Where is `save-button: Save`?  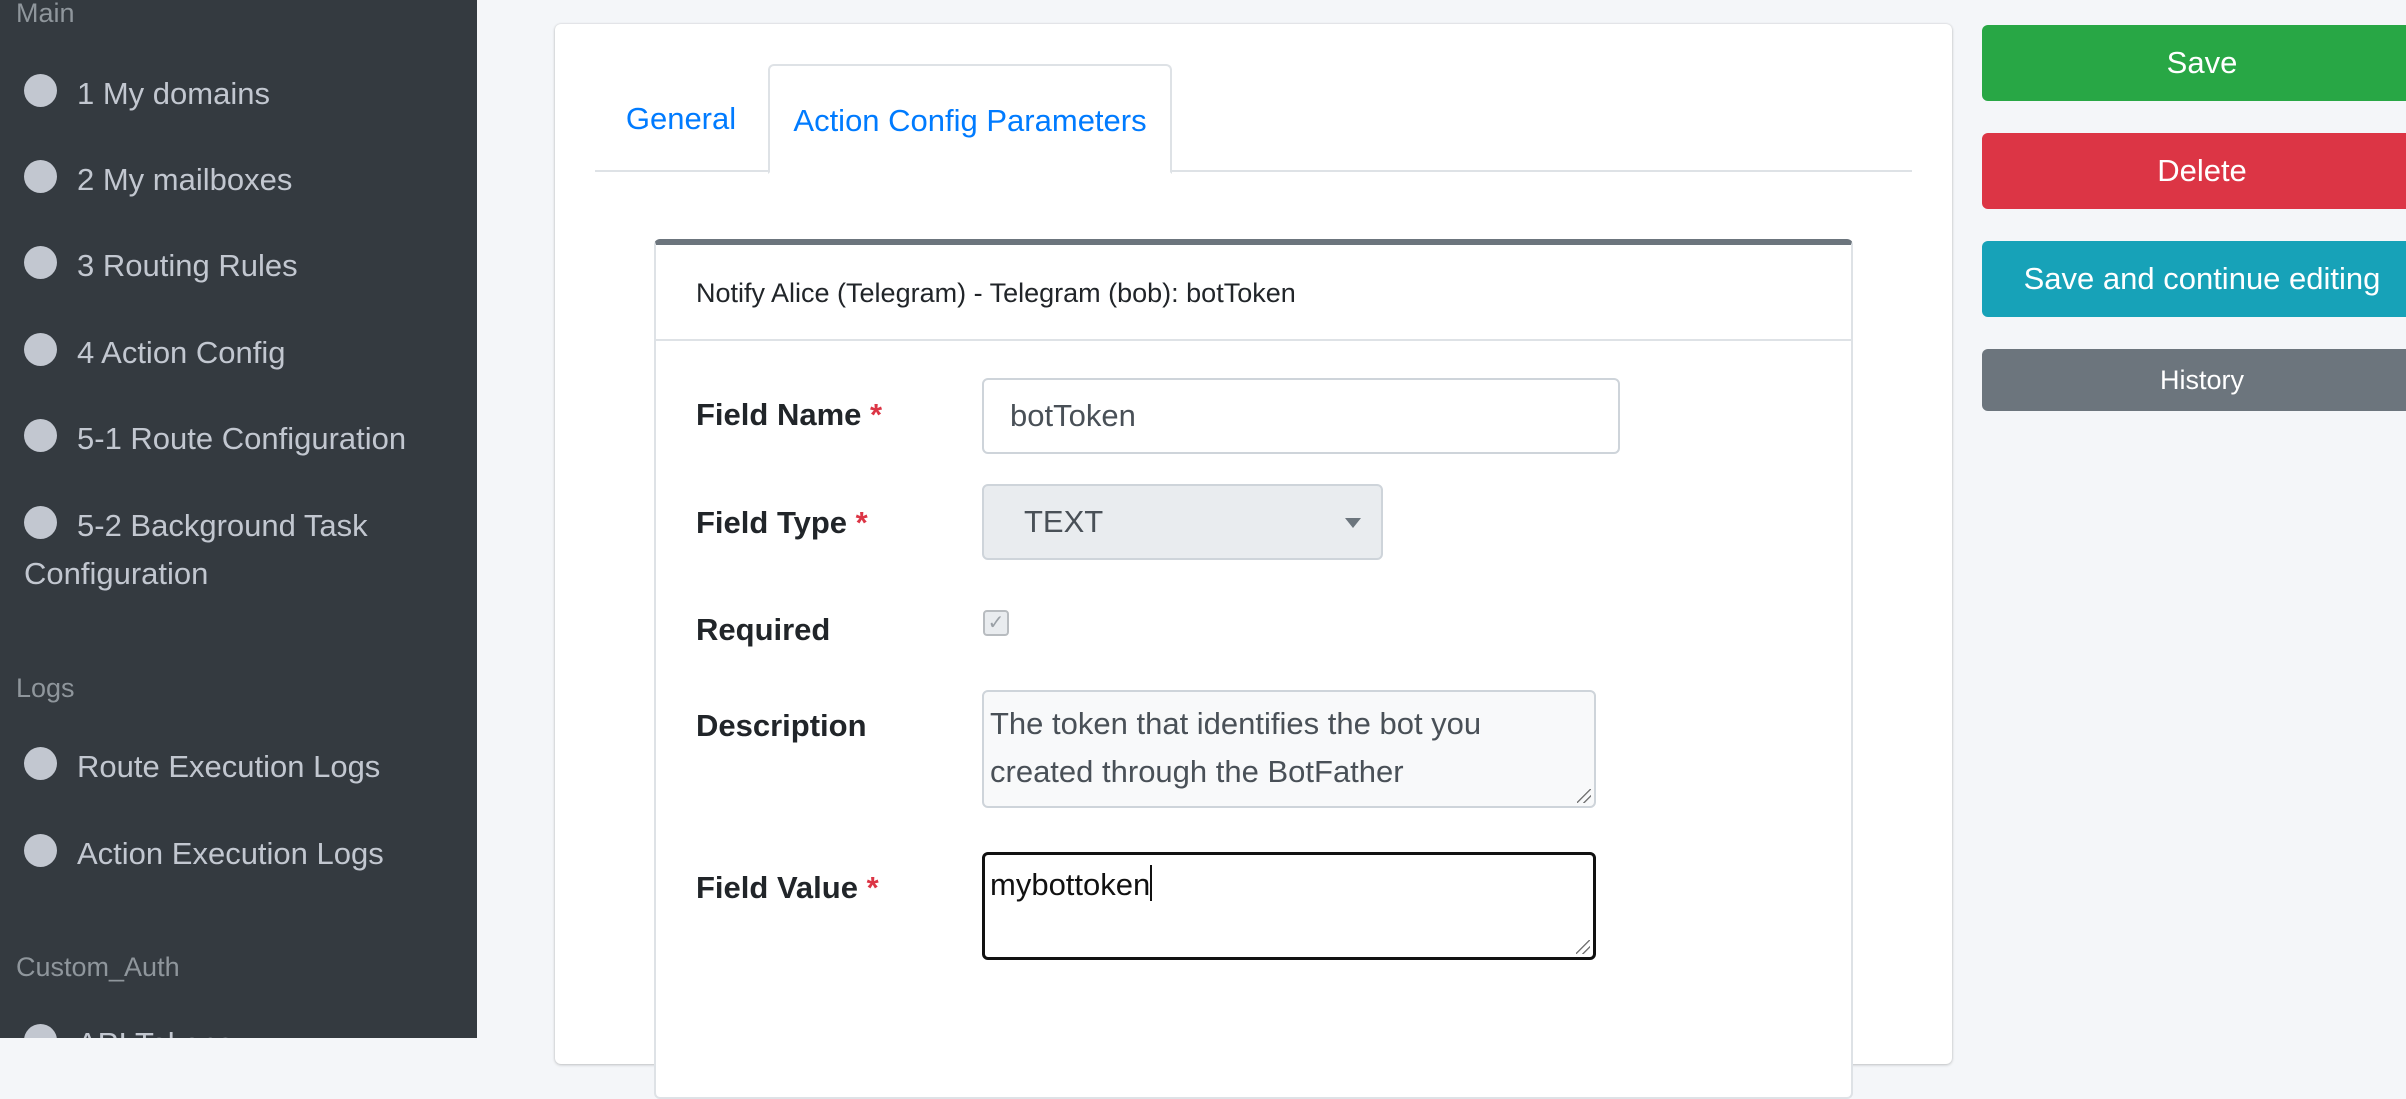 save-button: Save is located at coordinates (2194, 63).